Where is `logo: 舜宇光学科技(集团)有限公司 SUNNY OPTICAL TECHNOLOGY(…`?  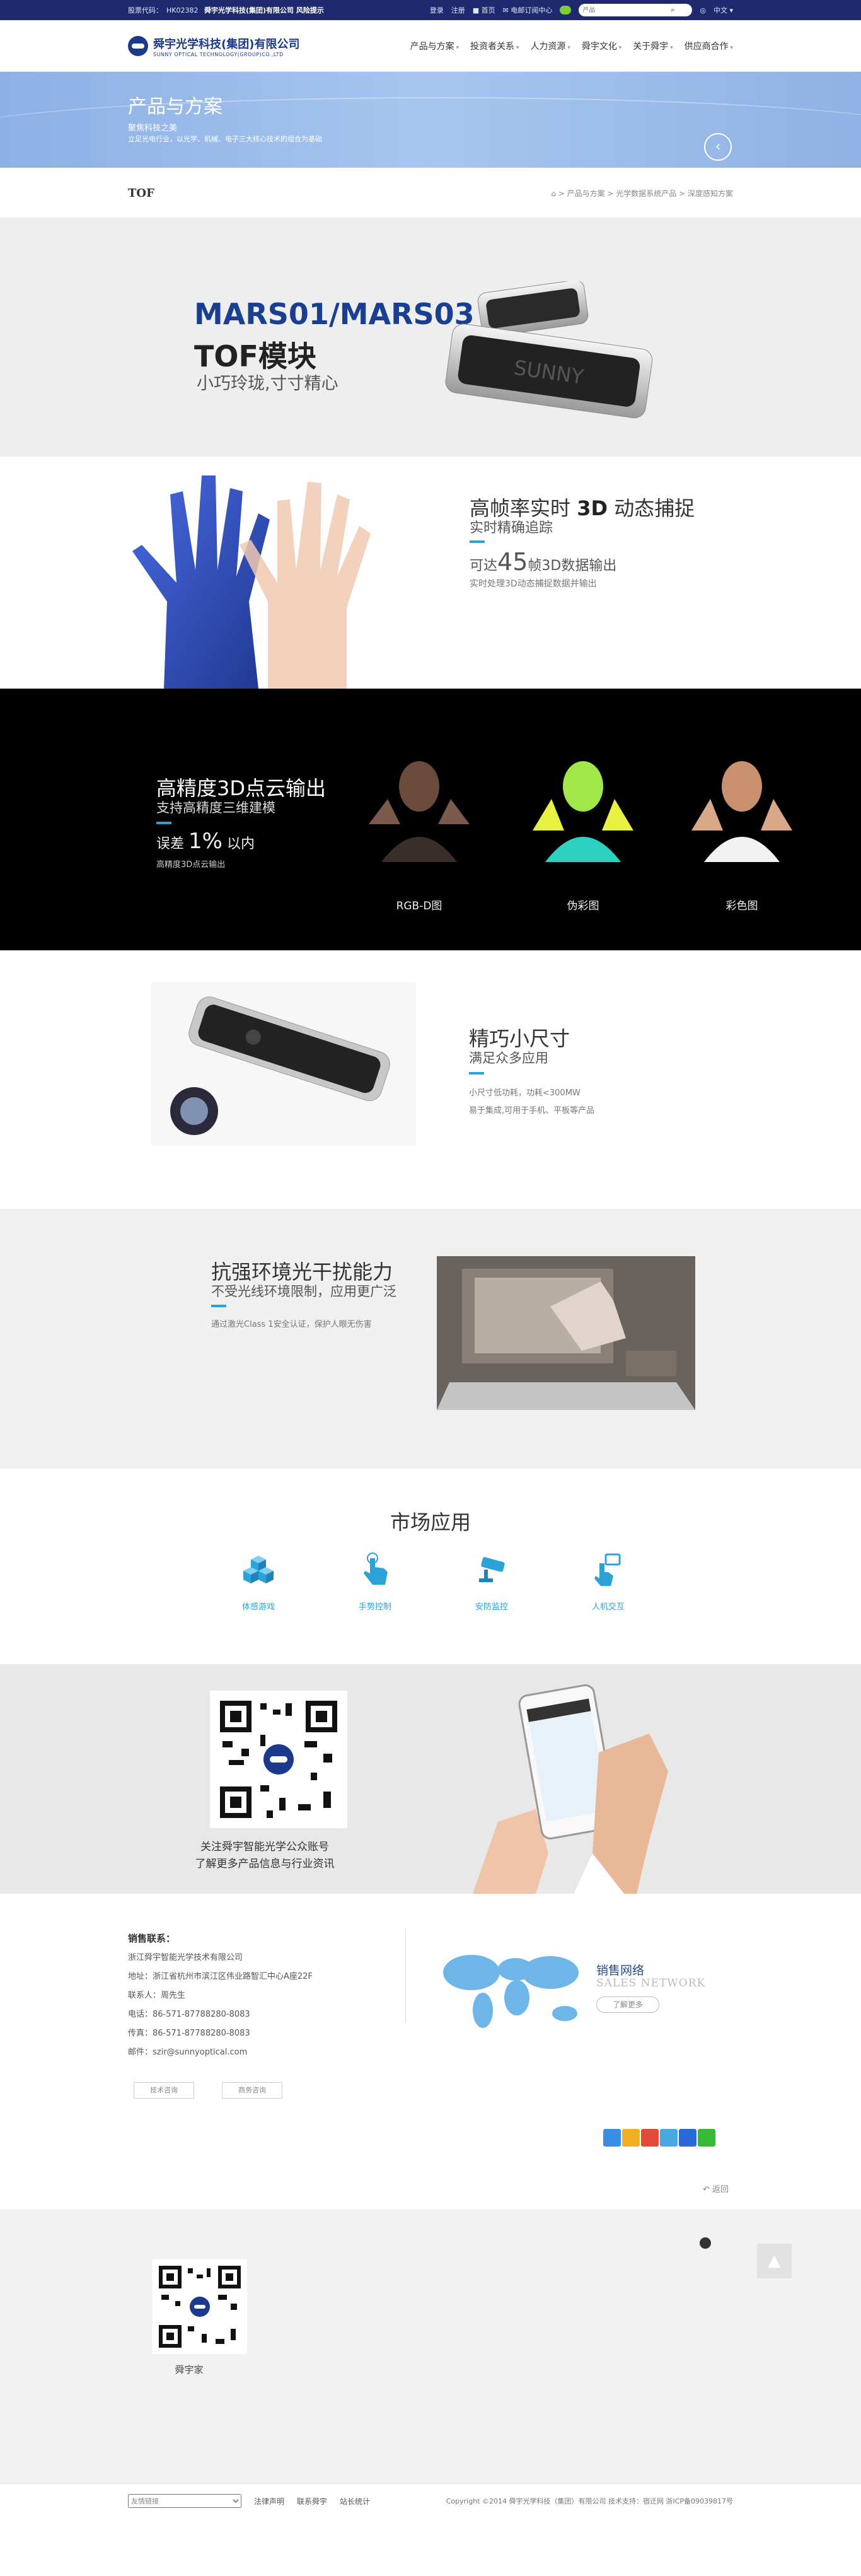
logo: 舜宇光学科技(集团)有限公司 SUNNY OPTICAL TECHNOLOGY(… is located at coordinates (214, 46).